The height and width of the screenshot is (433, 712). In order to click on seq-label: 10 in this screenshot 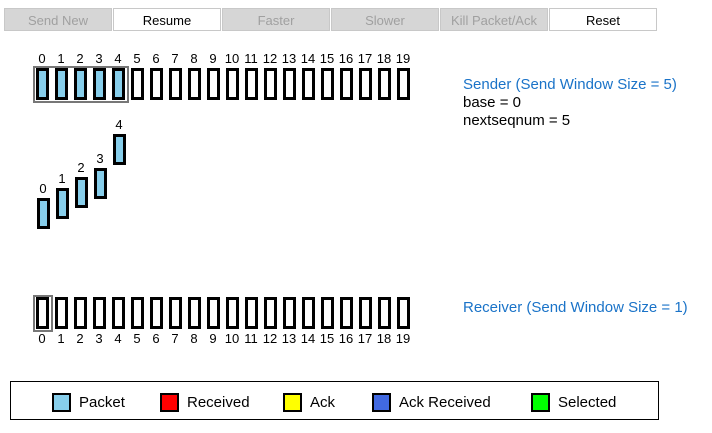, I will do `click(232, 338)`.